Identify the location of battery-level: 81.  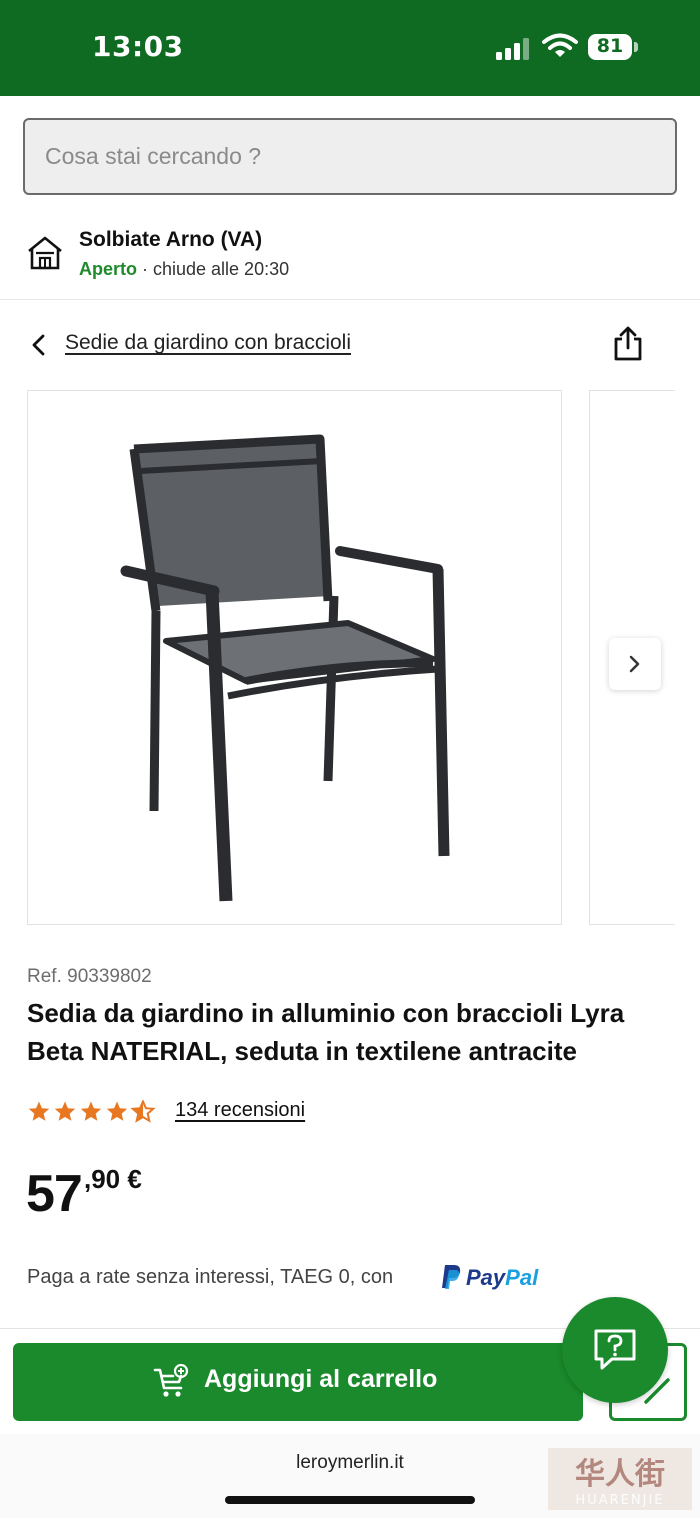
(610, 46).